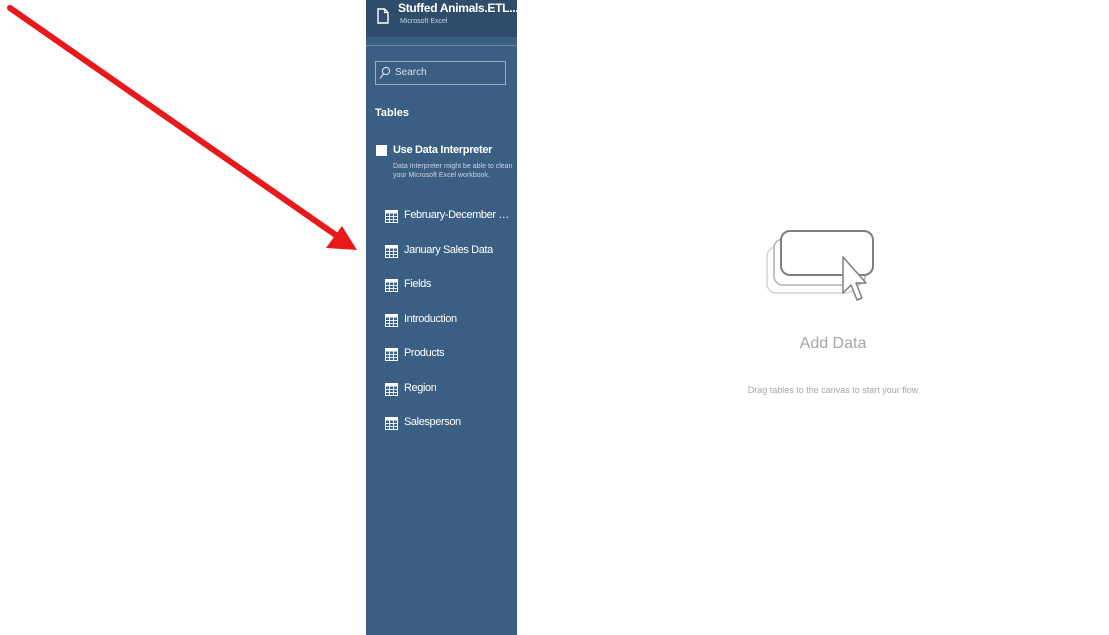 Image resolution: width=1109 pixels, height=635 pixels. What do you see at coordinates (432, 422) in the screenshot?
I see `table-label: Salesperson` at bounding box center [432, 422].